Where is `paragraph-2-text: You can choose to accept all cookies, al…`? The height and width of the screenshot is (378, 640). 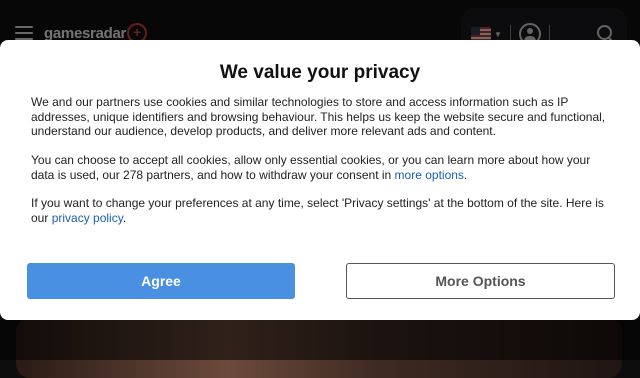 paragraph-2-text: You can choose to accept all cookies, al… is located at coordinates (311, 167).